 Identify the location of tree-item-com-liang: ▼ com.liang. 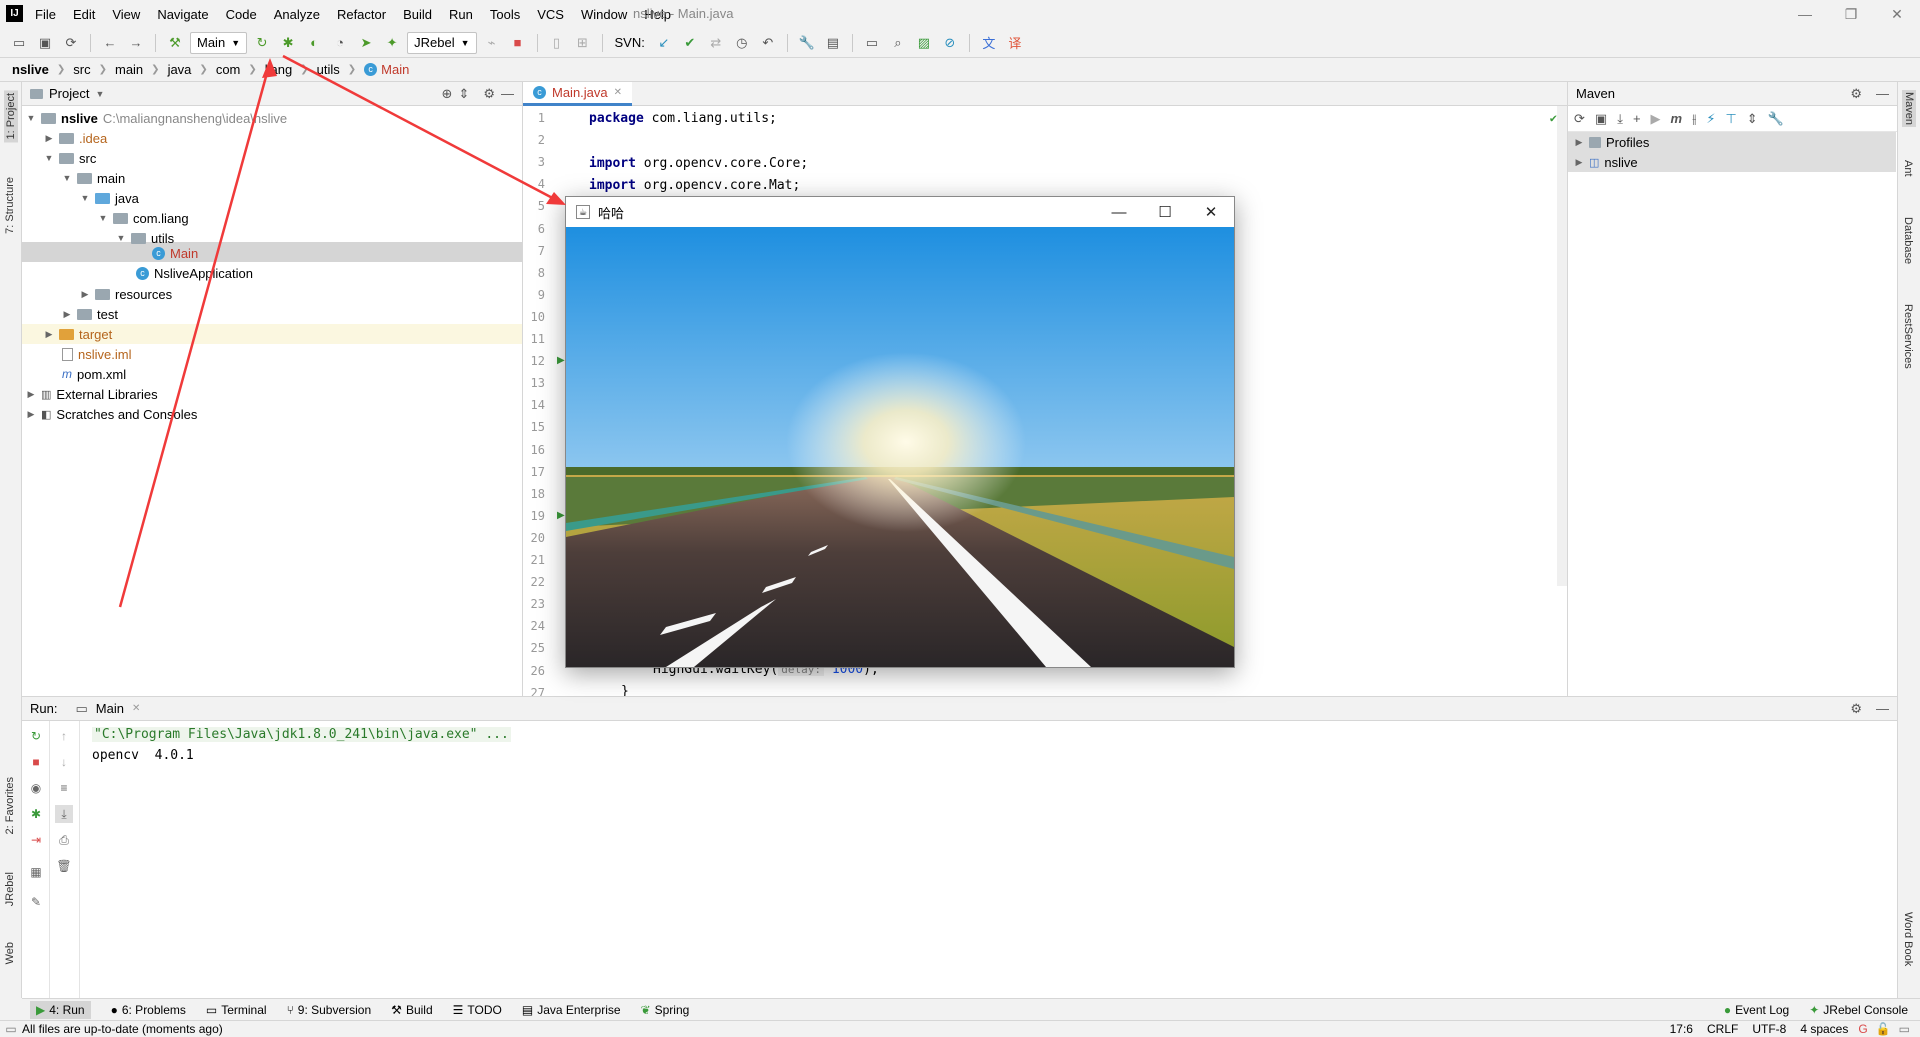
(143, 218).